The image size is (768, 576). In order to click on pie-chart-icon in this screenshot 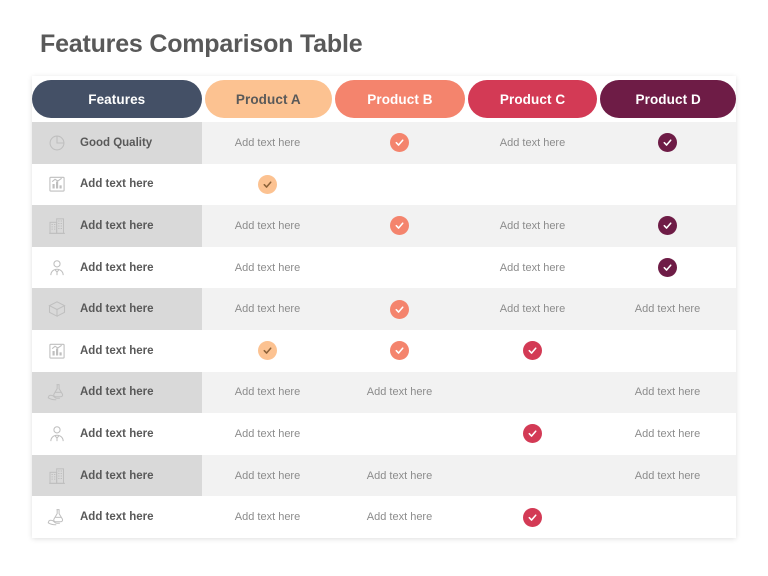, I will do `click(57, 143)`.